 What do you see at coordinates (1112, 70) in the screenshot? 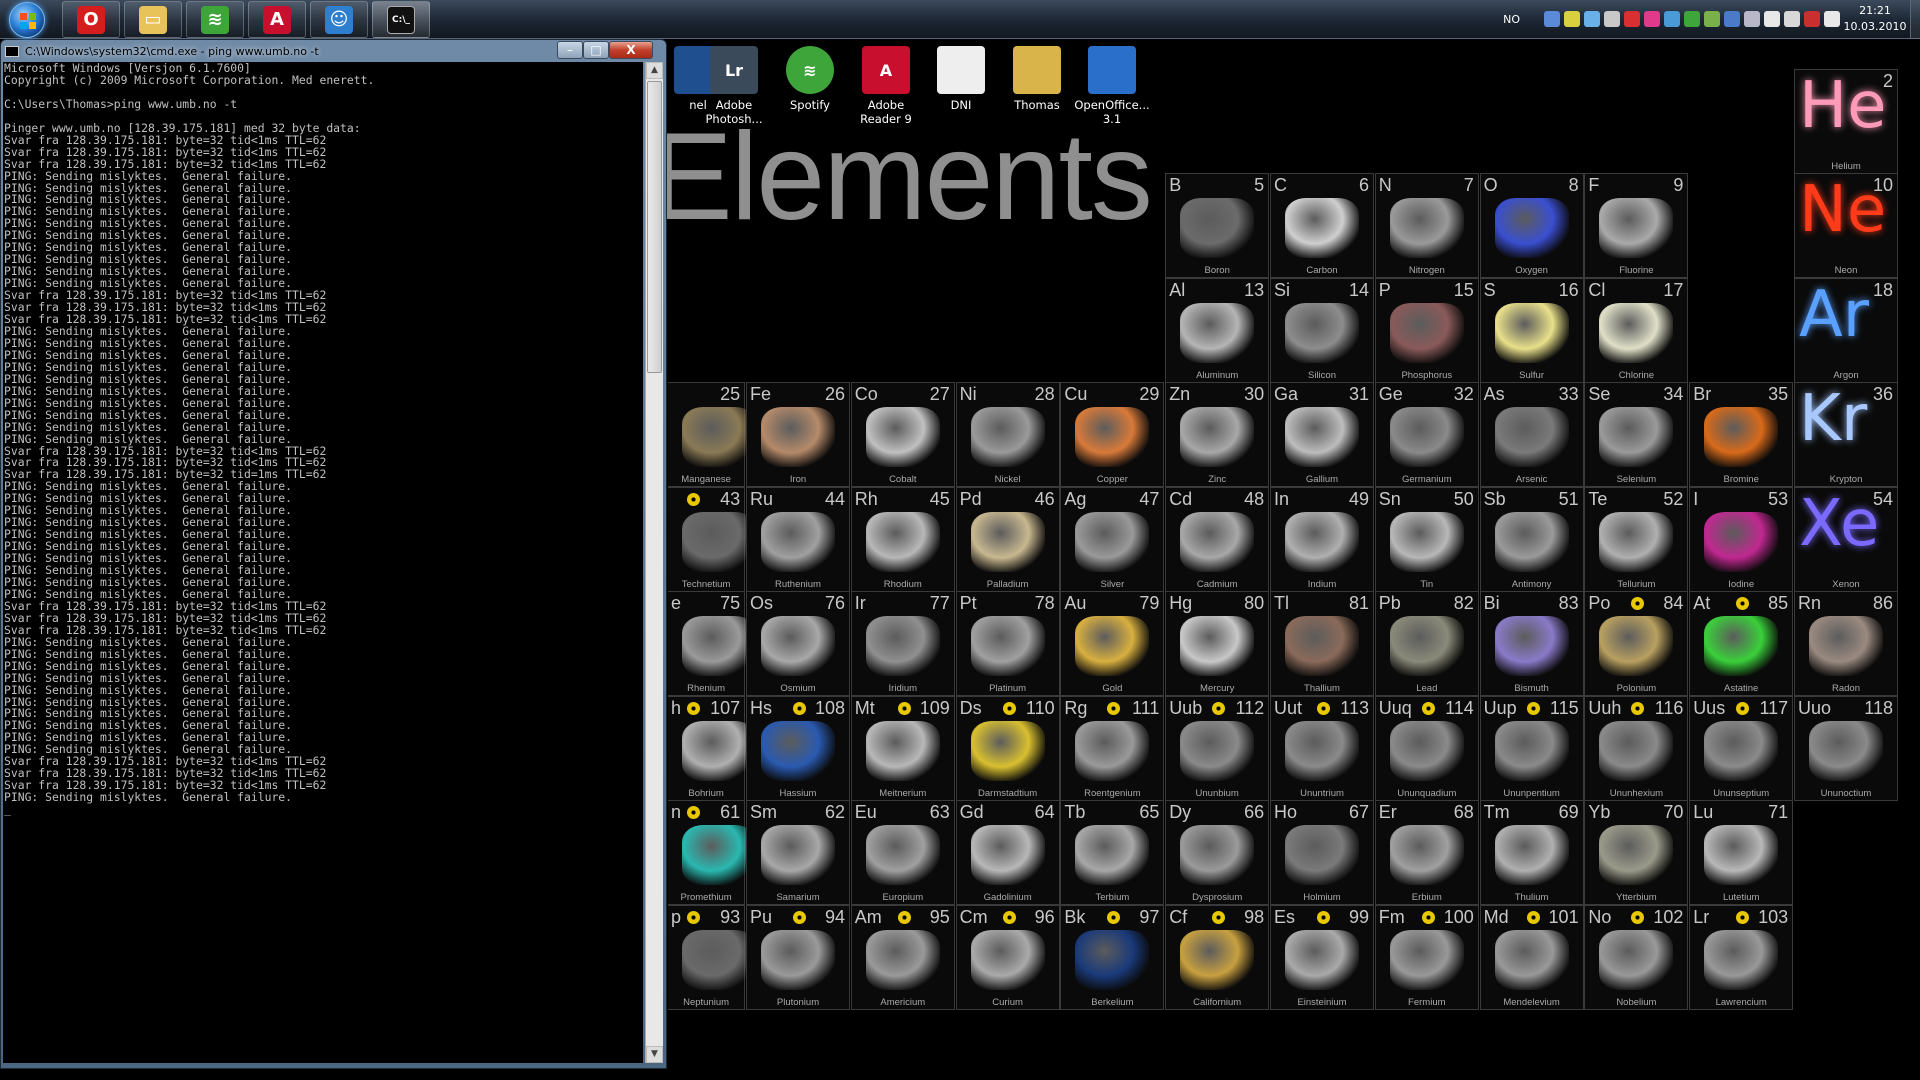
I see `openoffice-icon` at bounding box center [1112, 70].